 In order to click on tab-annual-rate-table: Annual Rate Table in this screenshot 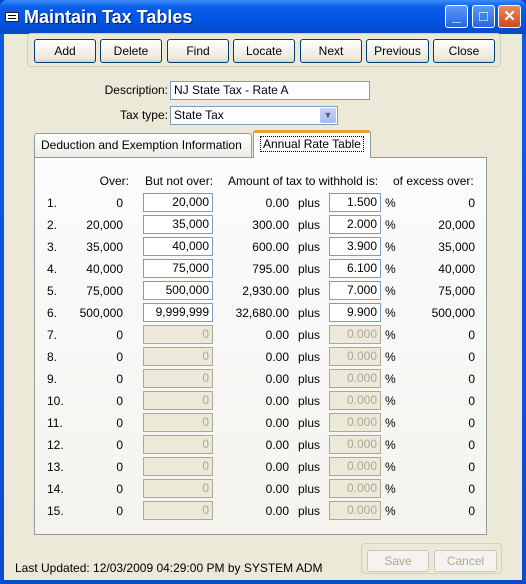, I will do `click(312, 144)`.